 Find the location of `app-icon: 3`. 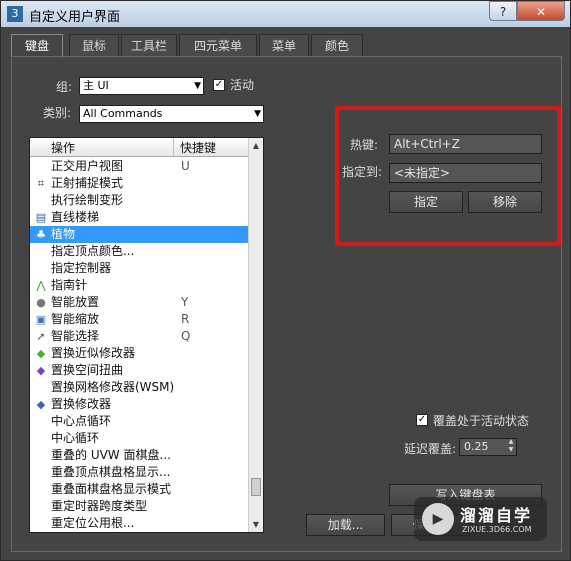

app-icon: 3 is located at coordinates (15, 14).